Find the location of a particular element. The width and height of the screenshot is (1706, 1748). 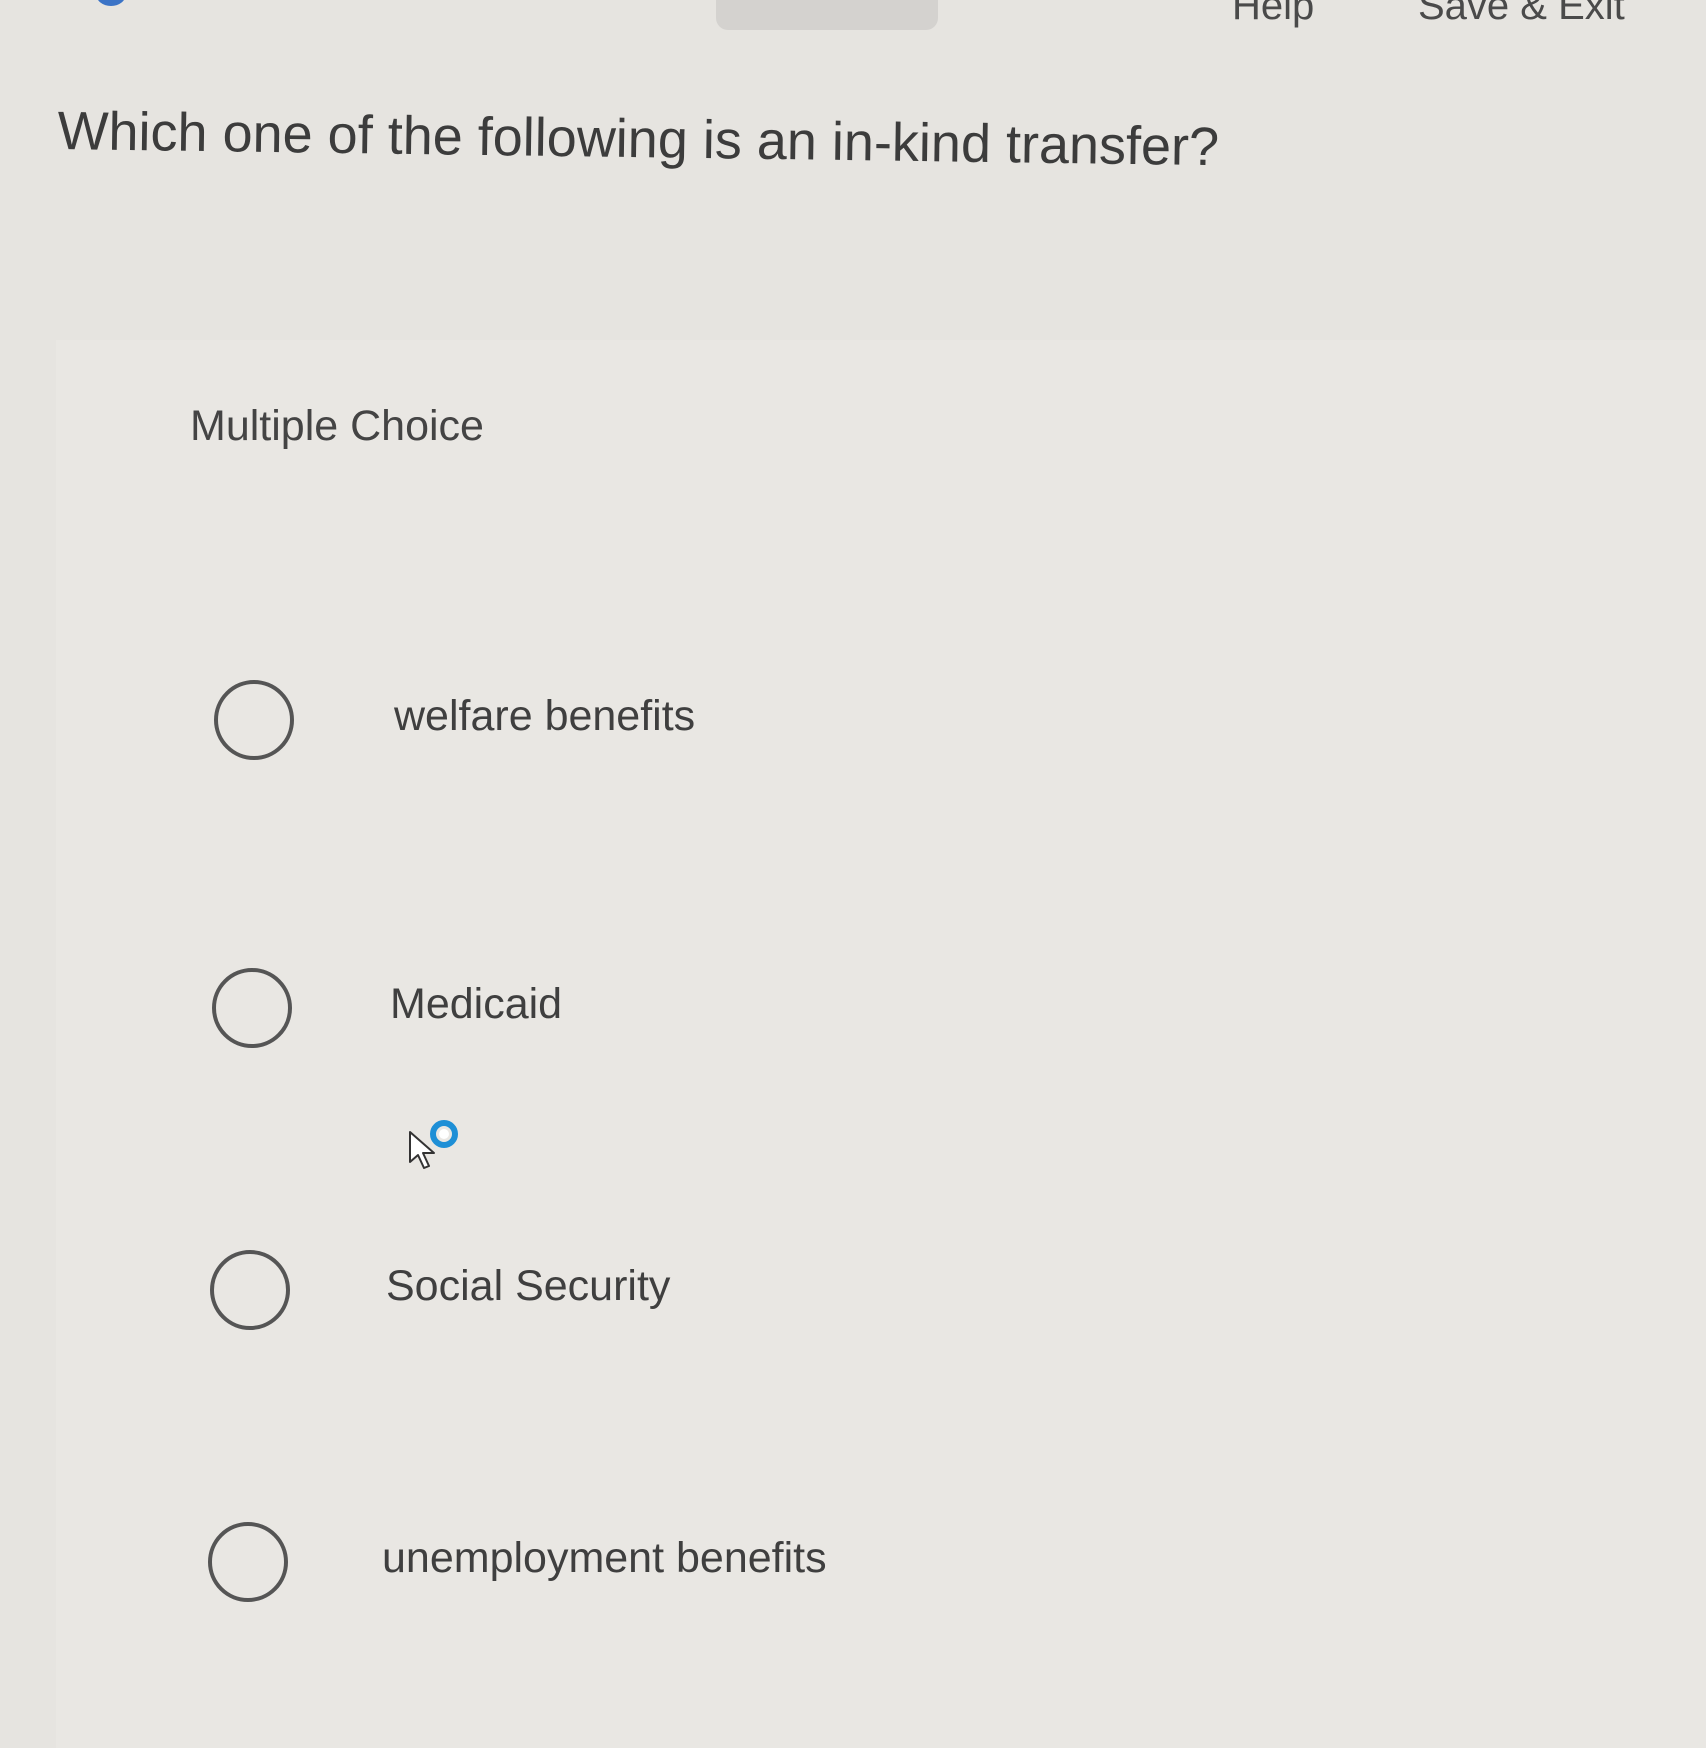

choice-option-label: Social Security is located at coordinates (528, 1286).